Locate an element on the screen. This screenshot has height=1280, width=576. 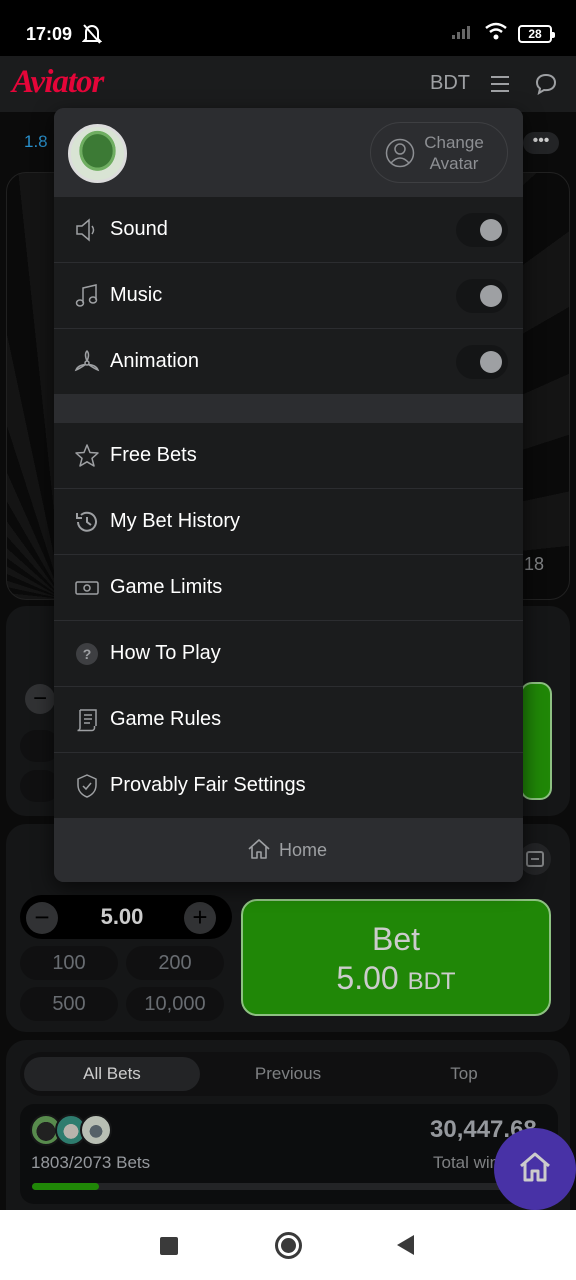
user-avatar is located at coordinates (97, 153).